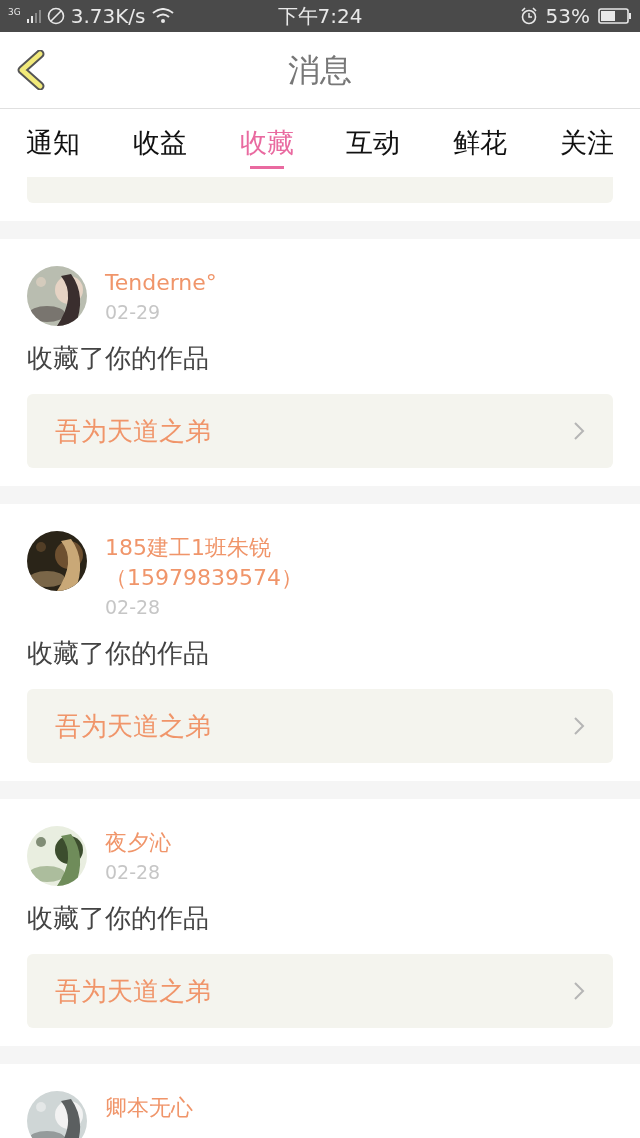 Image resolution: width=640 pixels, height=1138 pixels. What do you see at coordinates (587, 143) in the screenshot?
I see `tab: 关注` at bounding box center [587, 143].